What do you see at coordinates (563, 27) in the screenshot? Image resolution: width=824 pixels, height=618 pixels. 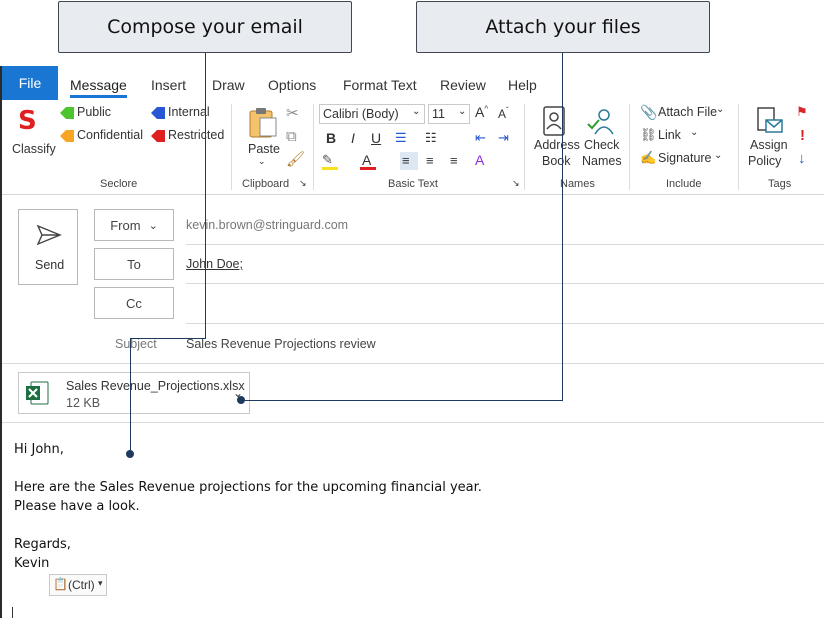 I see `callout-attach-text: Attach your files` at bounding box center [563, 27].